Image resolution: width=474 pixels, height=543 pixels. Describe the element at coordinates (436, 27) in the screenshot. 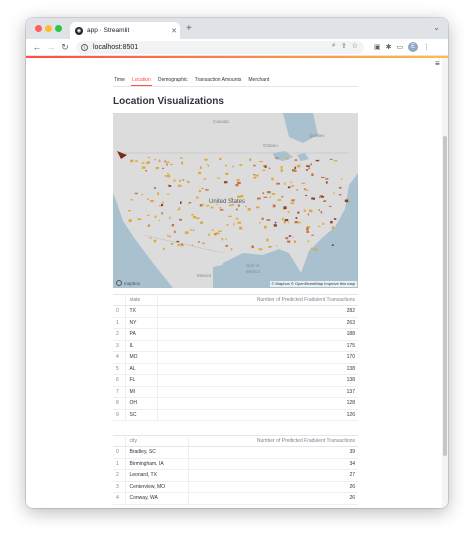

I see `tab-search-chevron-icon: ⌄` at that location.